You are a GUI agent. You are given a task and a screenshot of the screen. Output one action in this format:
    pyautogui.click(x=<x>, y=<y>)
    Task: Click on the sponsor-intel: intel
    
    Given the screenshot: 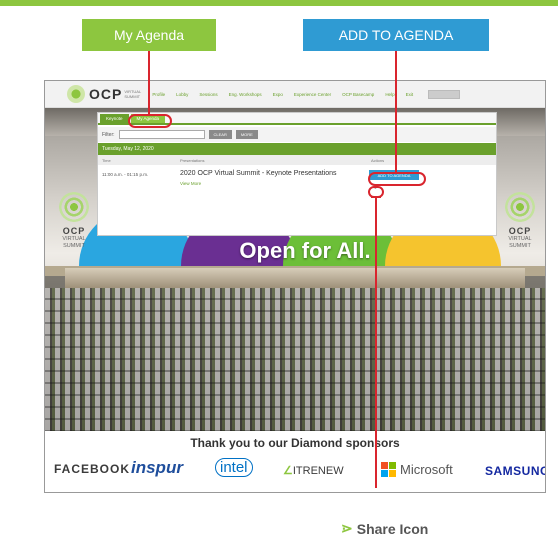 What is the action you would take?
    pyautogui.click(x=234, y=467)
    